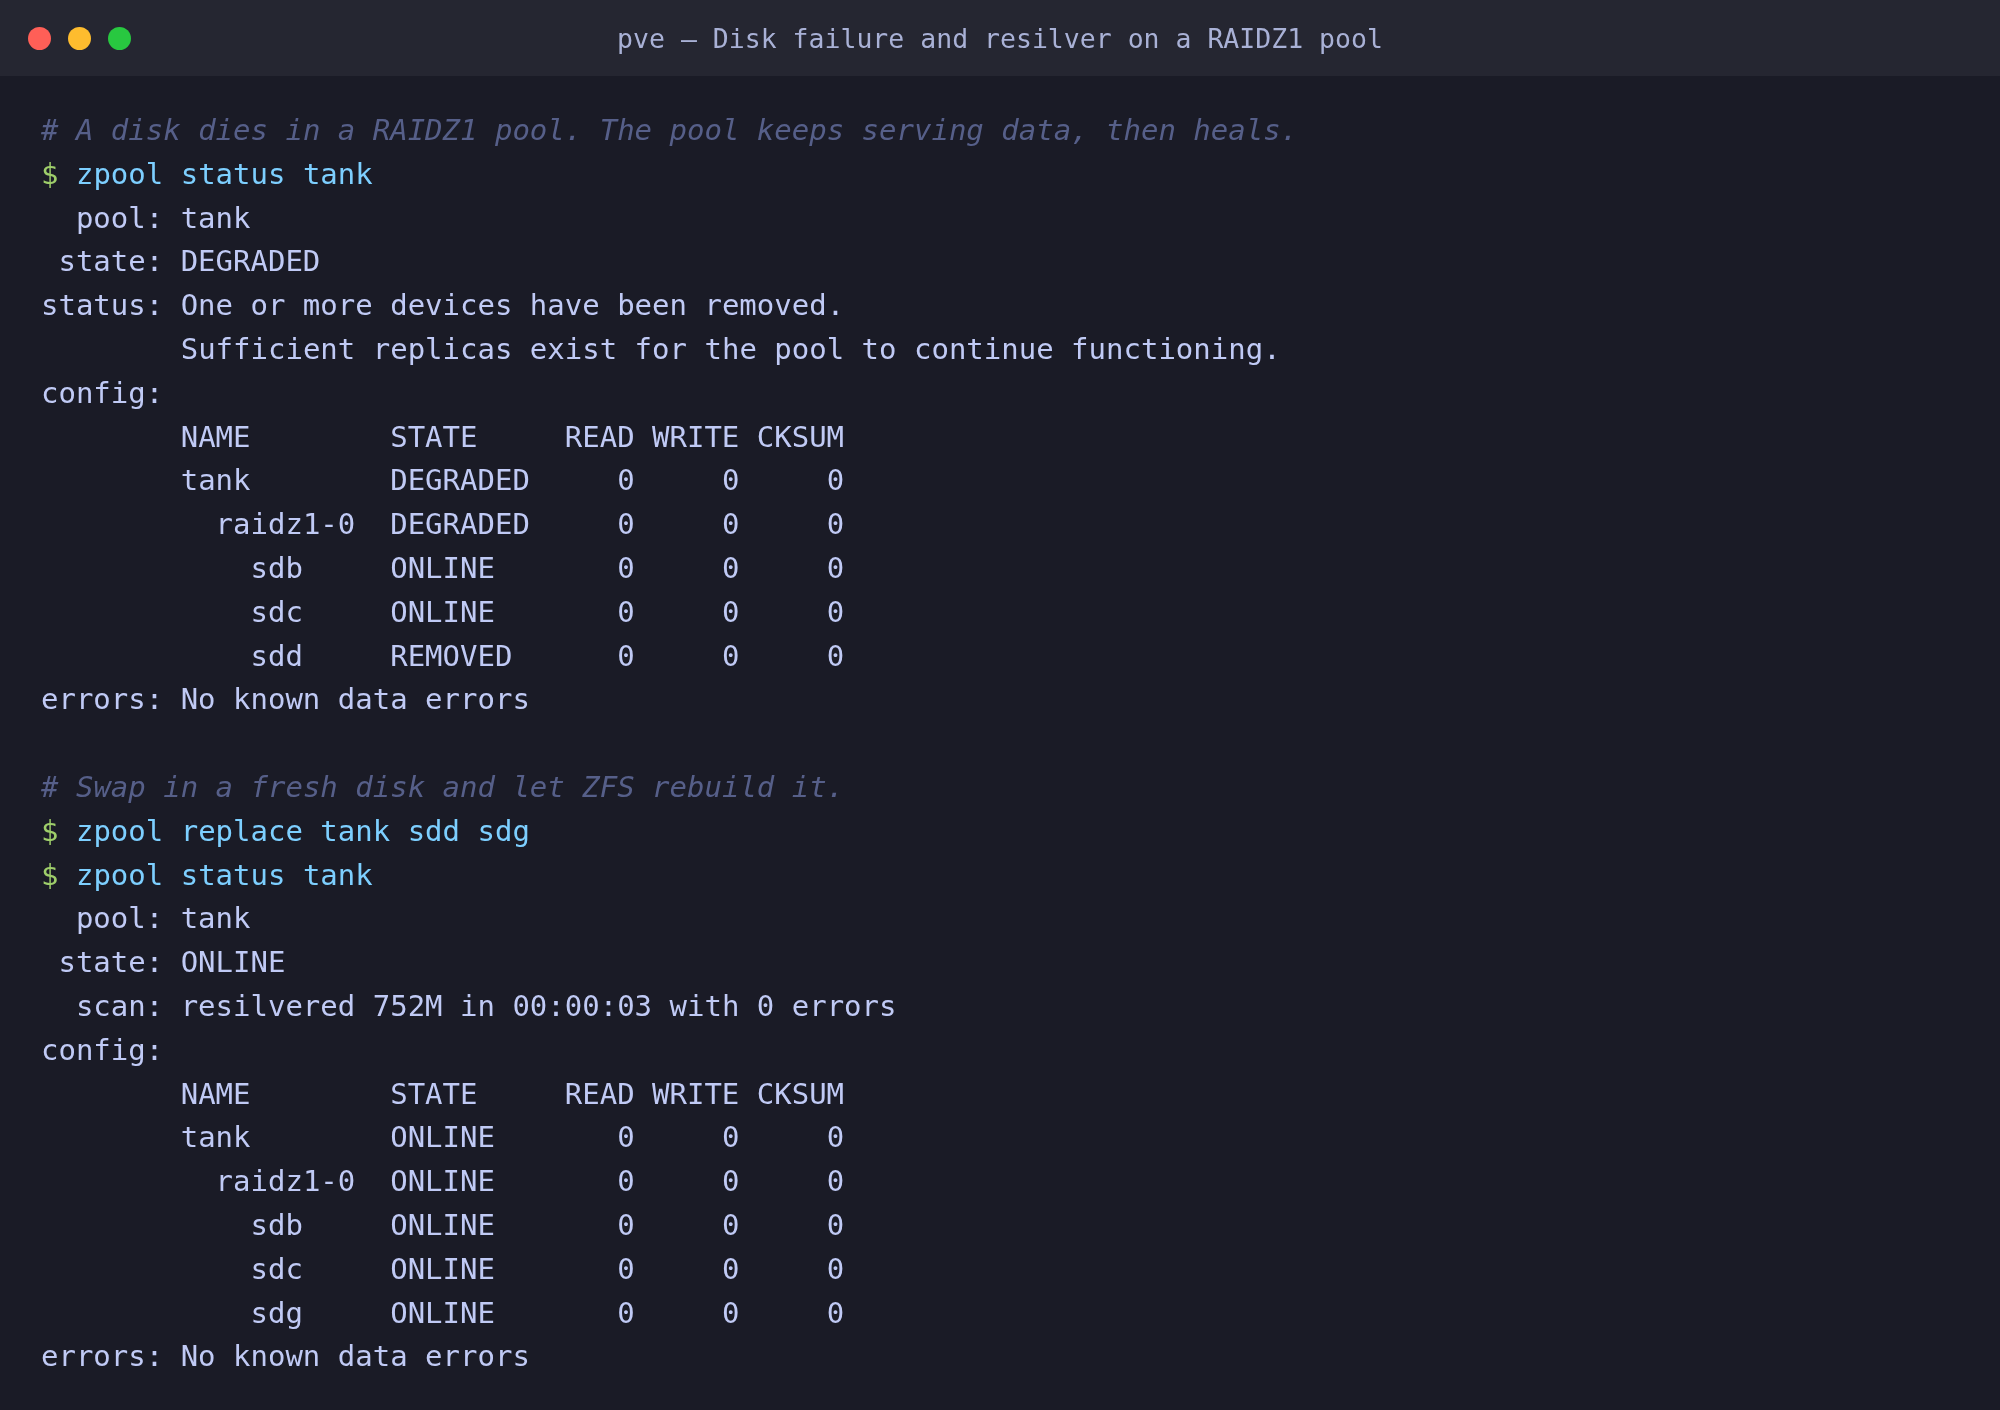  Describe the element at coordinates (79, 38) in the screenshot. I see `minimize-button` at that location.